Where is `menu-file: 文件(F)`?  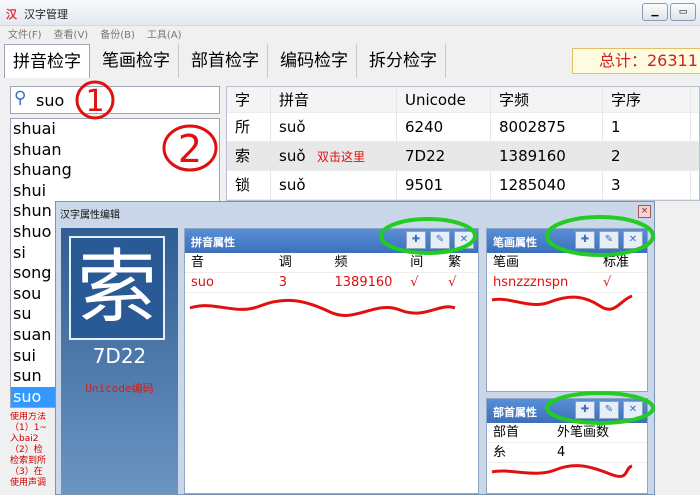 menu-file: 文件(F) is located at coordinates (25, 35).